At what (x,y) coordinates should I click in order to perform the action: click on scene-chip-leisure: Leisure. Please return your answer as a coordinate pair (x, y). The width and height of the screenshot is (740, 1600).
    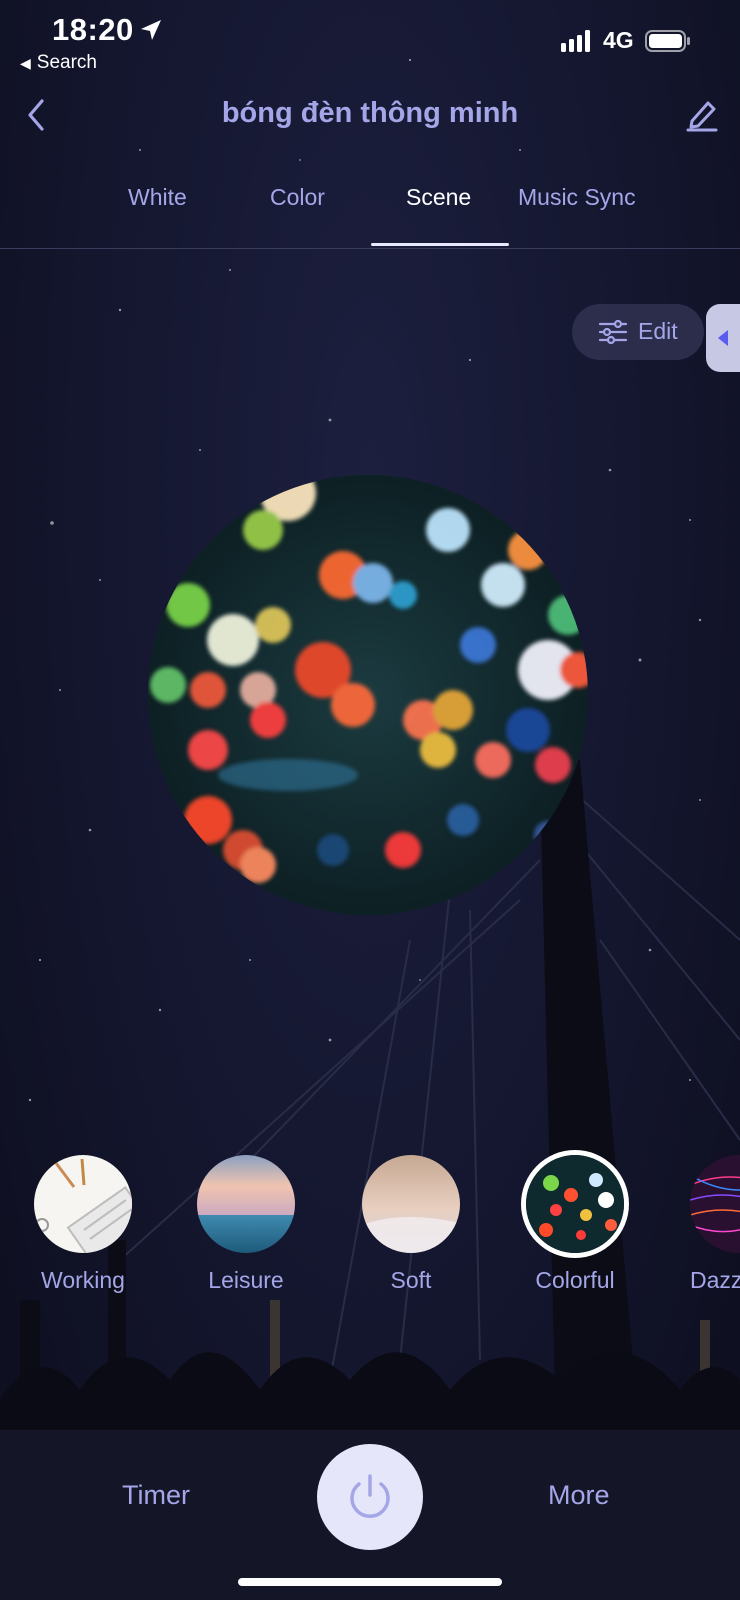
    Looking at the image, I should click on (246, 1224).